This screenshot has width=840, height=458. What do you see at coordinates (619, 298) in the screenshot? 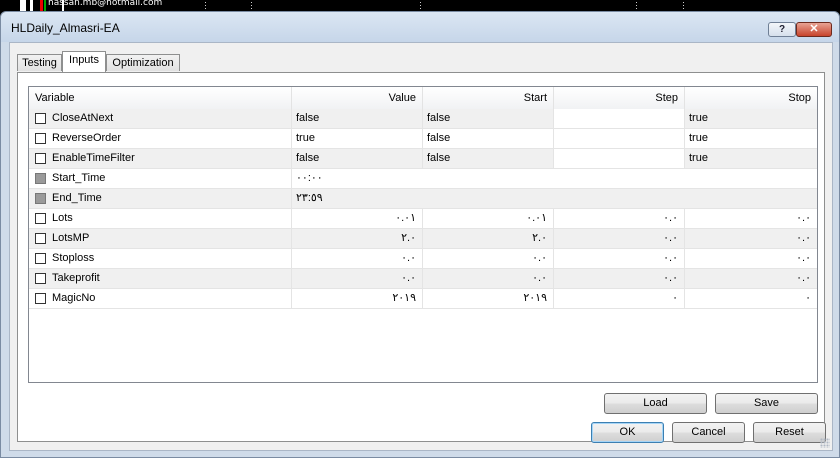
I see `step-cell: ٠` at bounding box center [619, 298].